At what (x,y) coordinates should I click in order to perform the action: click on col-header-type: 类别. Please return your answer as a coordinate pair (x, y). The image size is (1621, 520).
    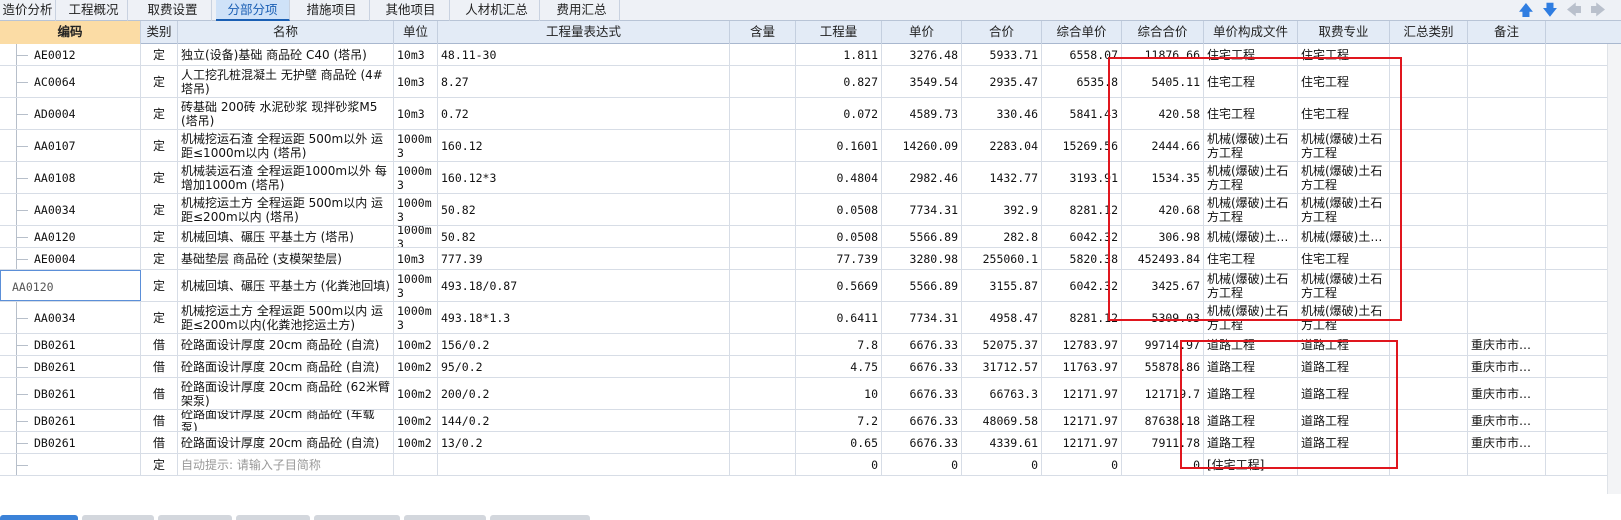
    Looking at the image, I should click on (159, 32).